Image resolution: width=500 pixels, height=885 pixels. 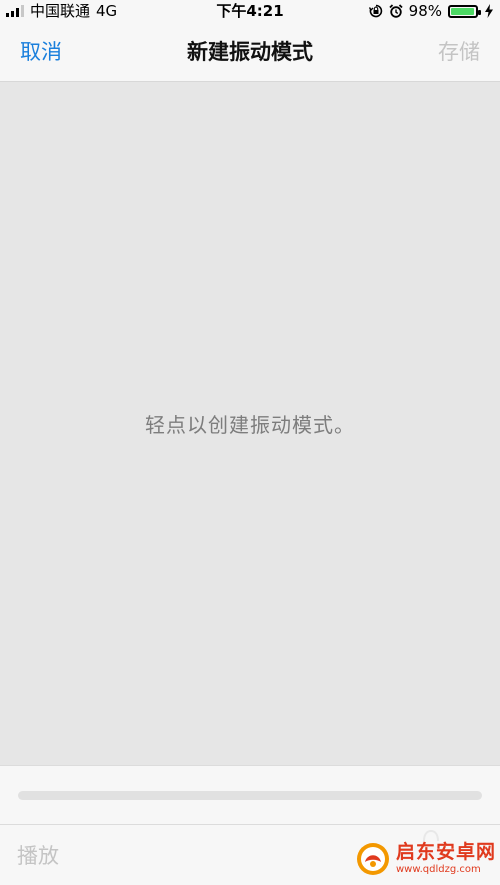 I want to click on battery-fill, so click(x=463, y=11).